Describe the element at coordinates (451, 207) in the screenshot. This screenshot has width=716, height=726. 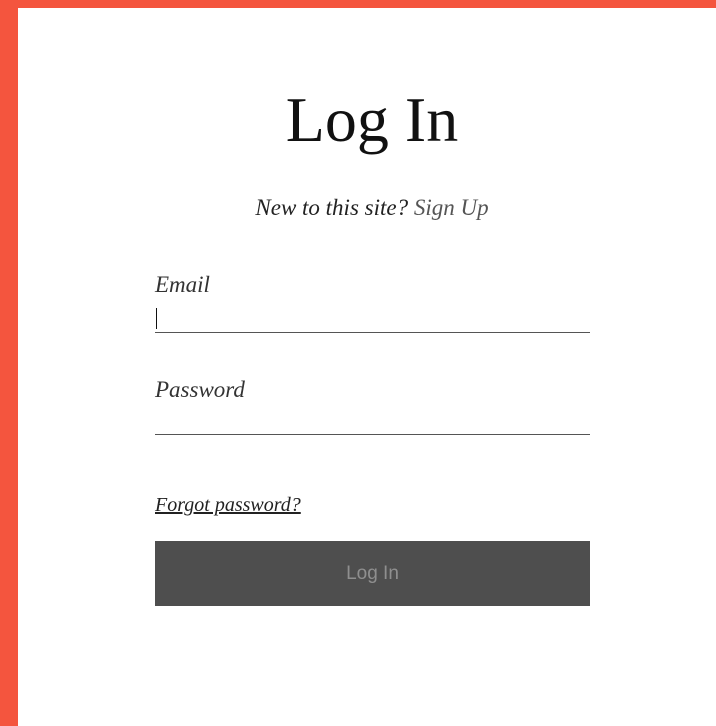
I see `sign-up-link: Sign Up` at that location.